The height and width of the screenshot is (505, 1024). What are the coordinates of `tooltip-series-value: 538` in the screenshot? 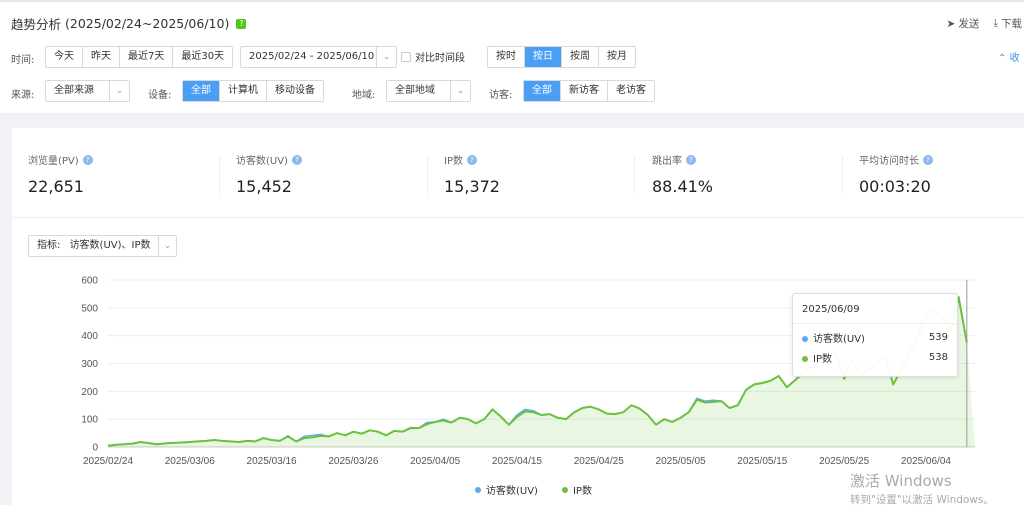 It's located at (938, 357).